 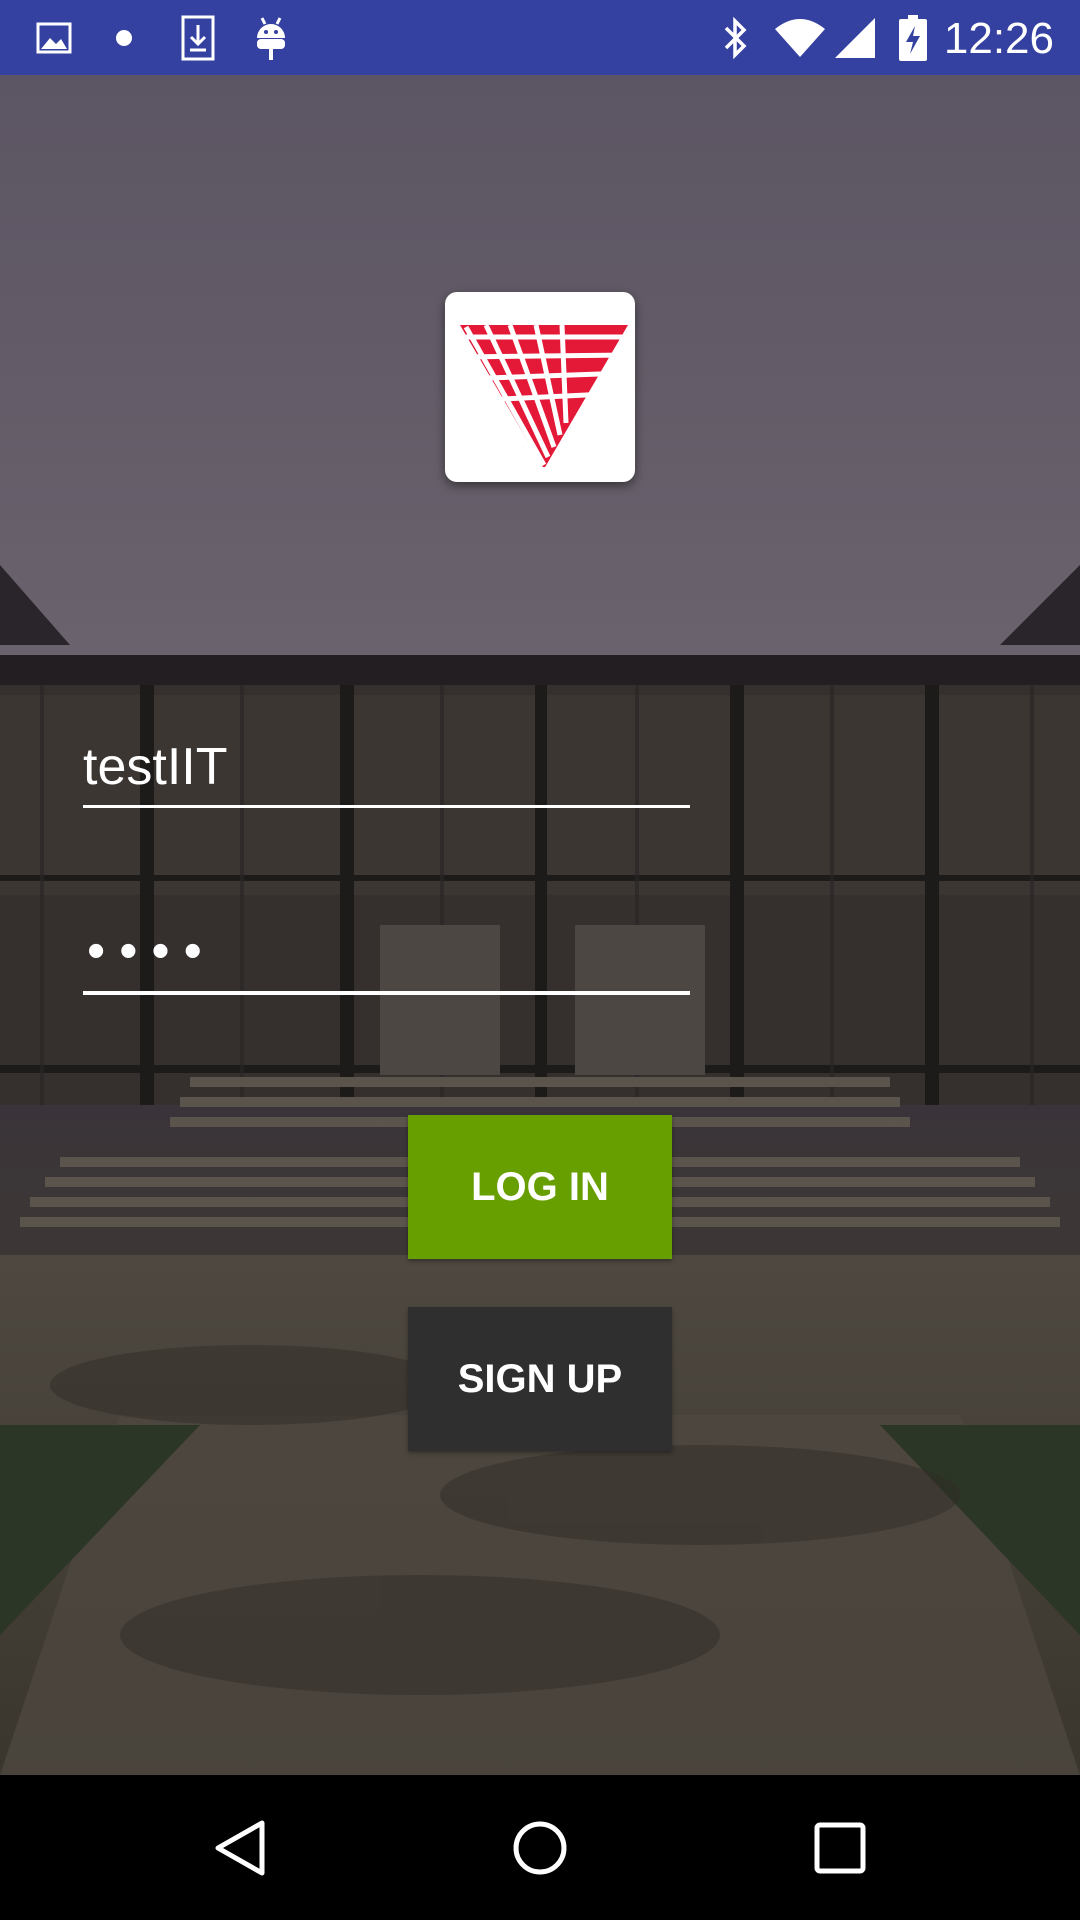 What do you see at coordinates (198, 37) in the screenshot?
I see `download-icon` at bounding box center [198, 37].